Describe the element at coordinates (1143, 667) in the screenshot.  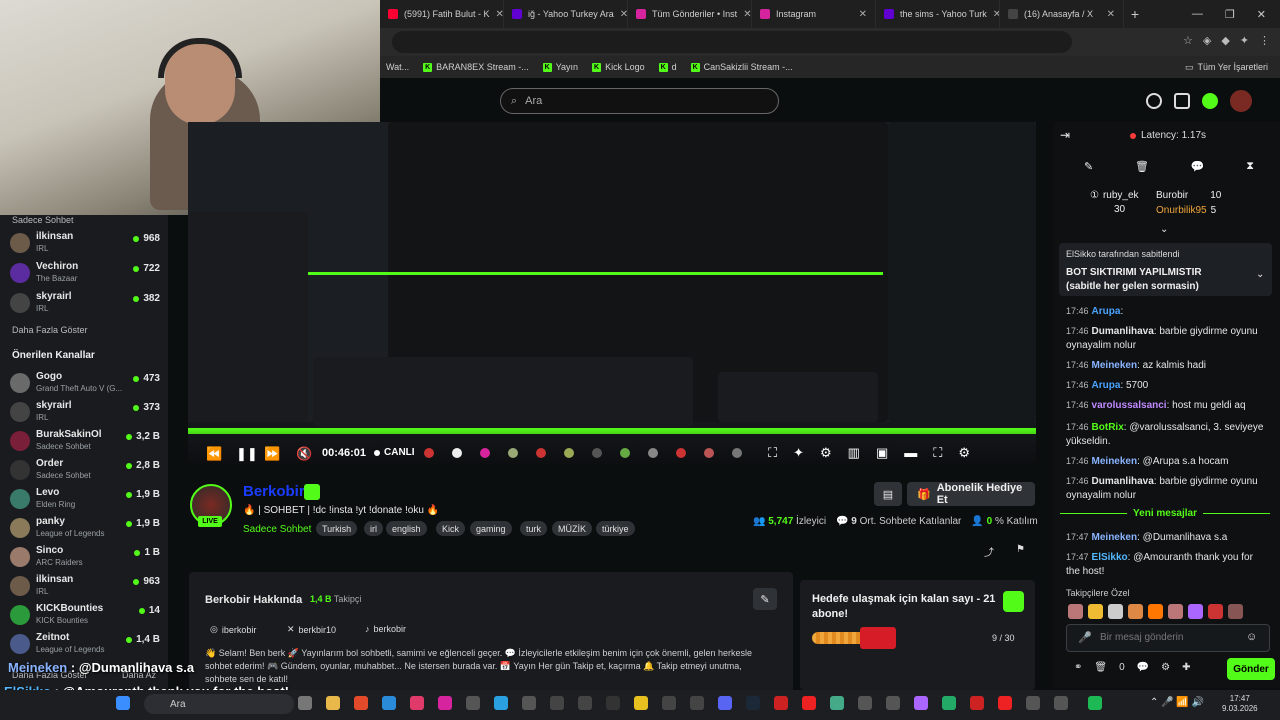
I see `chat-bubble-icon: 💬` at that location.